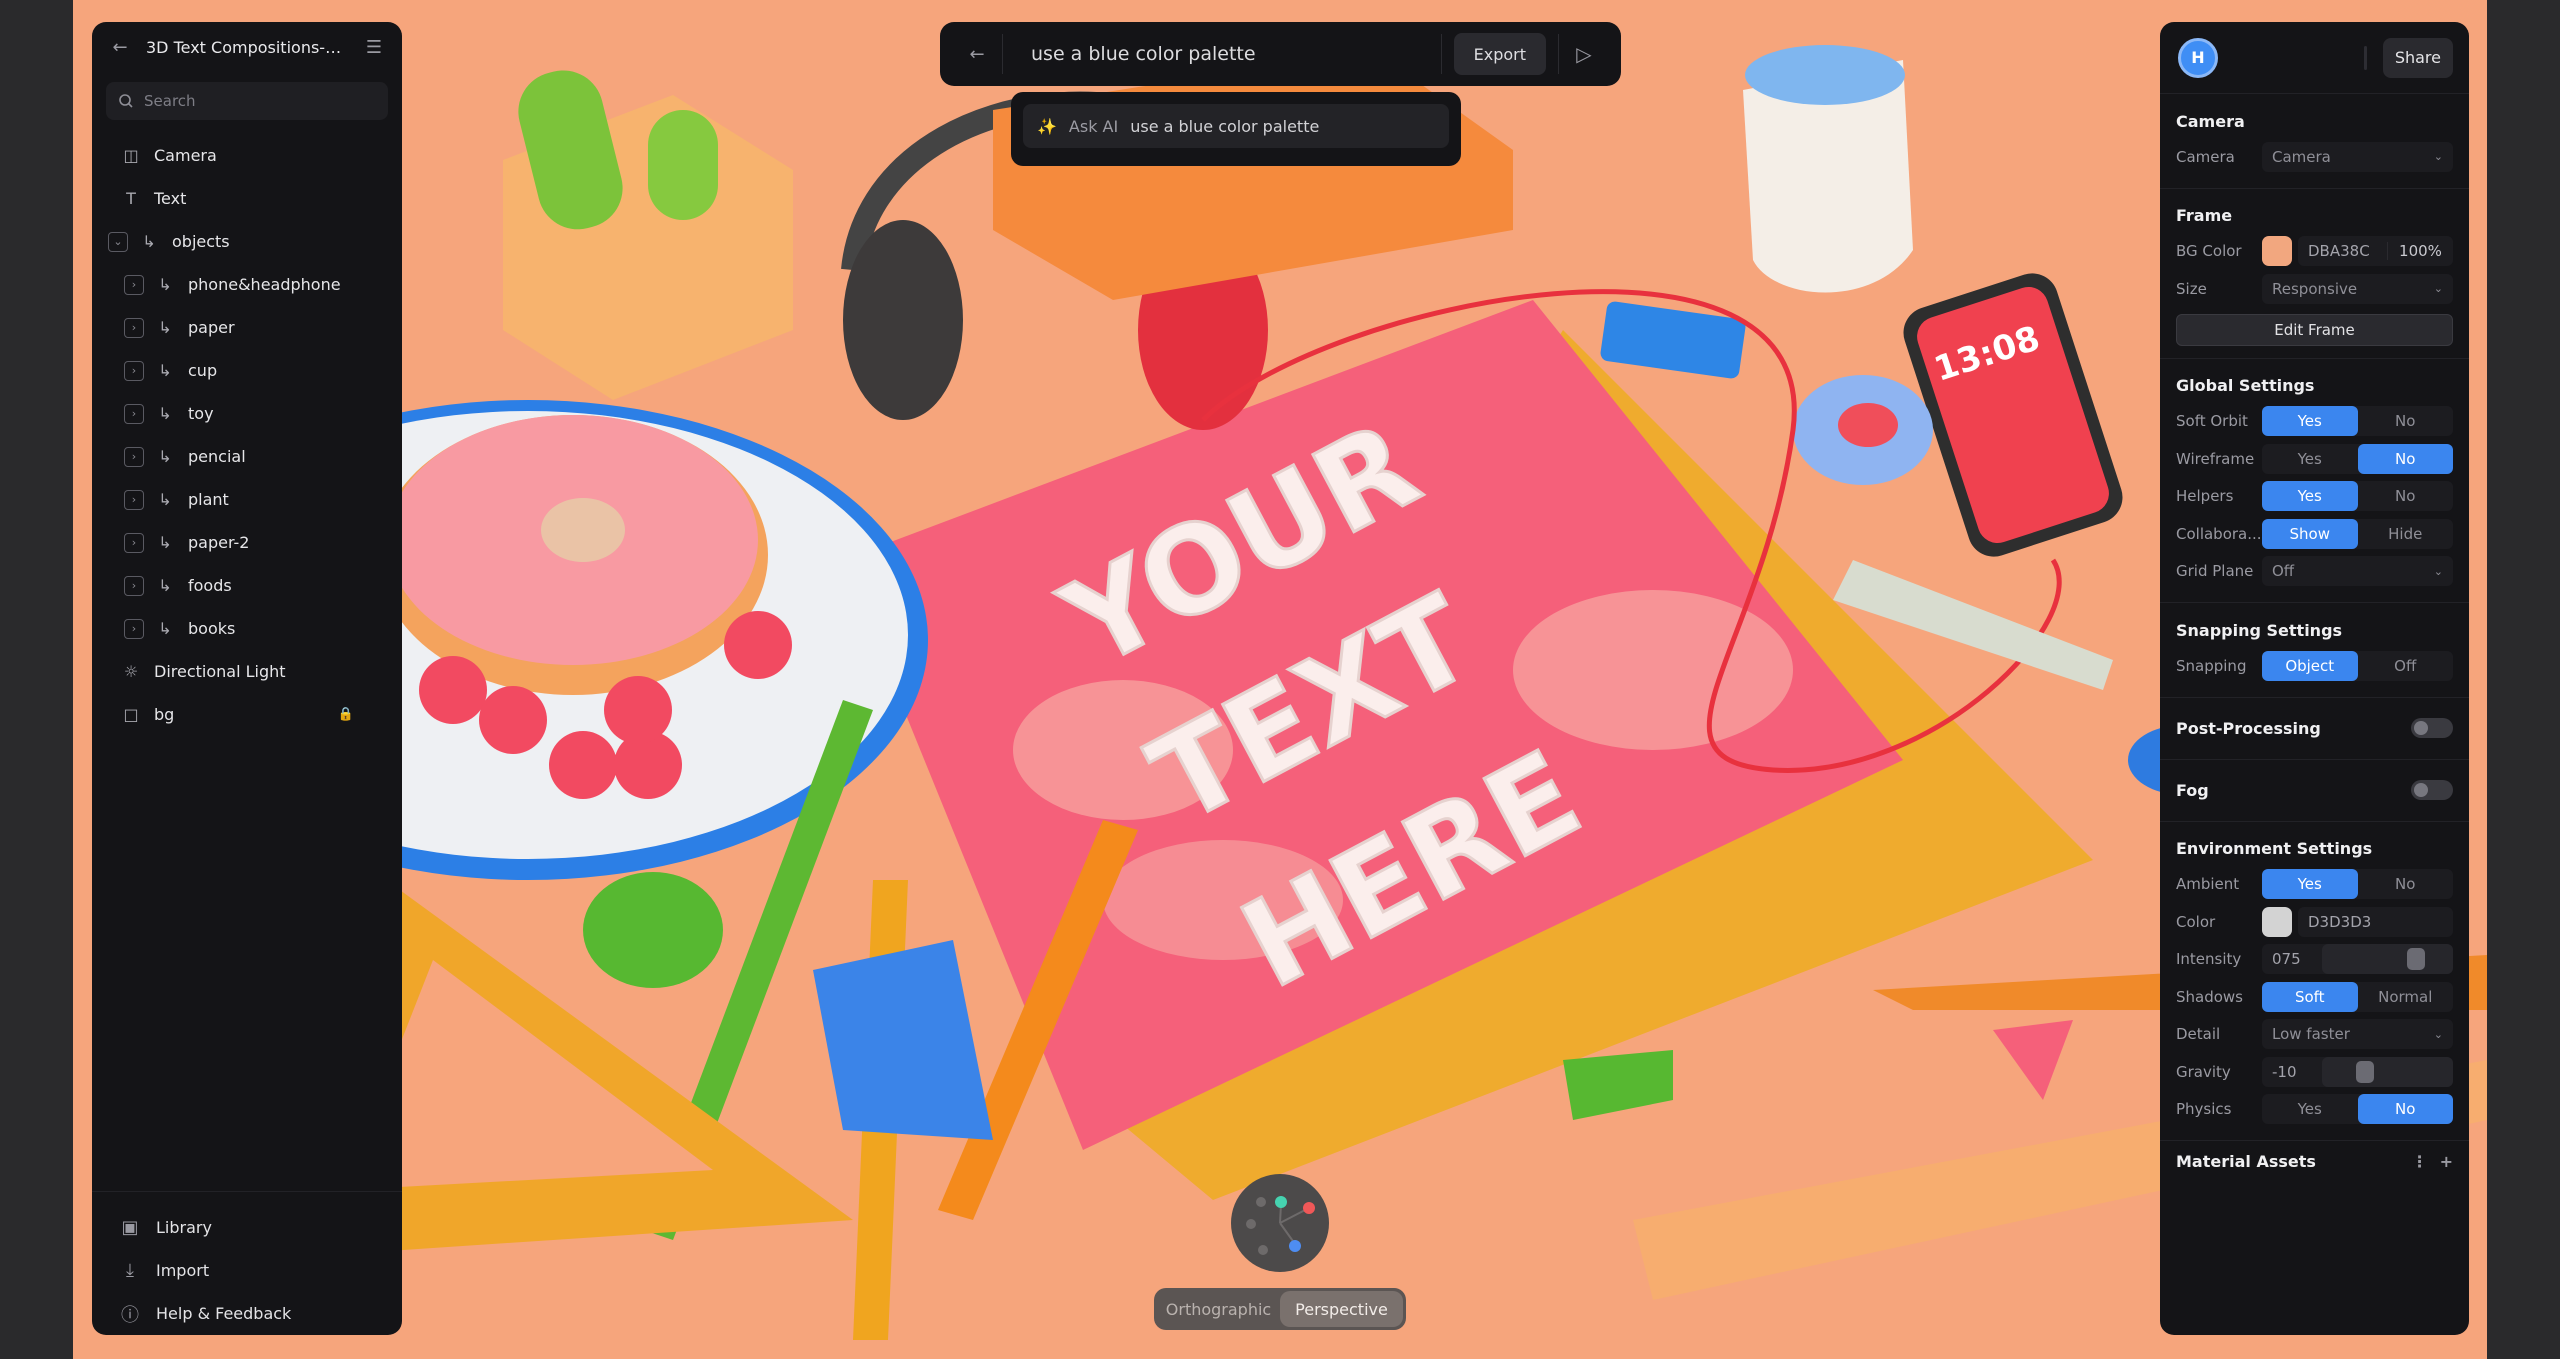  I want to click on layer-item: › ↳ paper, so click(247, 327).